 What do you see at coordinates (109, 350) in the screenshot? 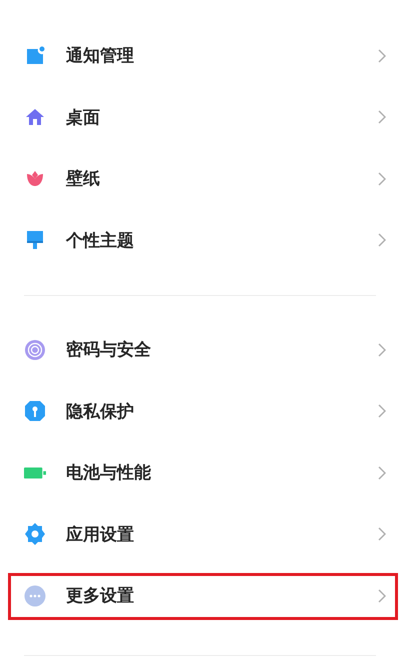
I see `item-label: 密码与安全` at bounding box center [109, 350].